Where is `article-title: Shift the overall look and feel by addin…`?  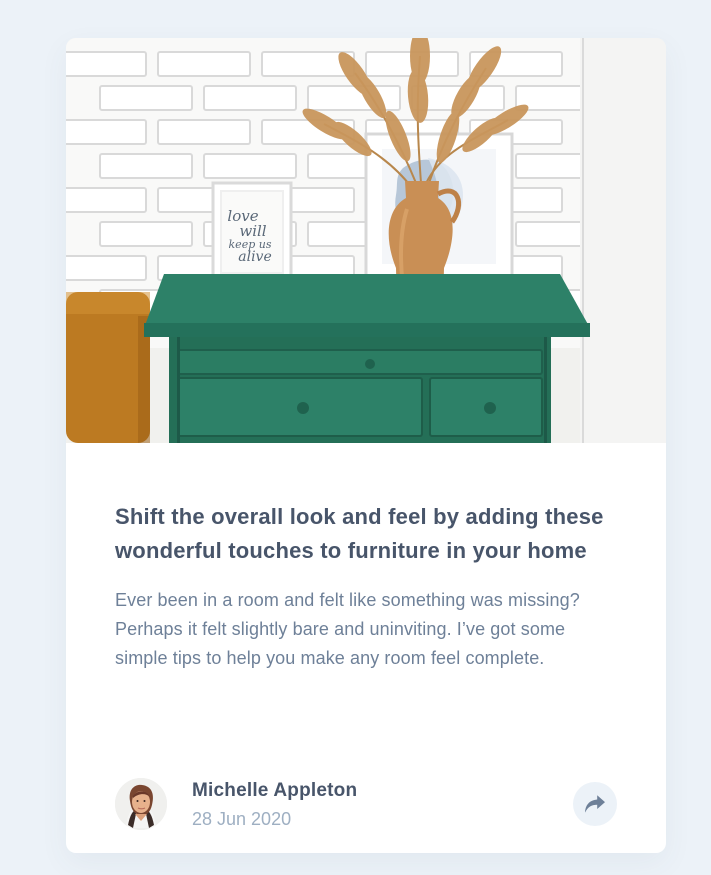 article-title: Shift the overall look and feel by addin… is located at coordinates (359, 533).